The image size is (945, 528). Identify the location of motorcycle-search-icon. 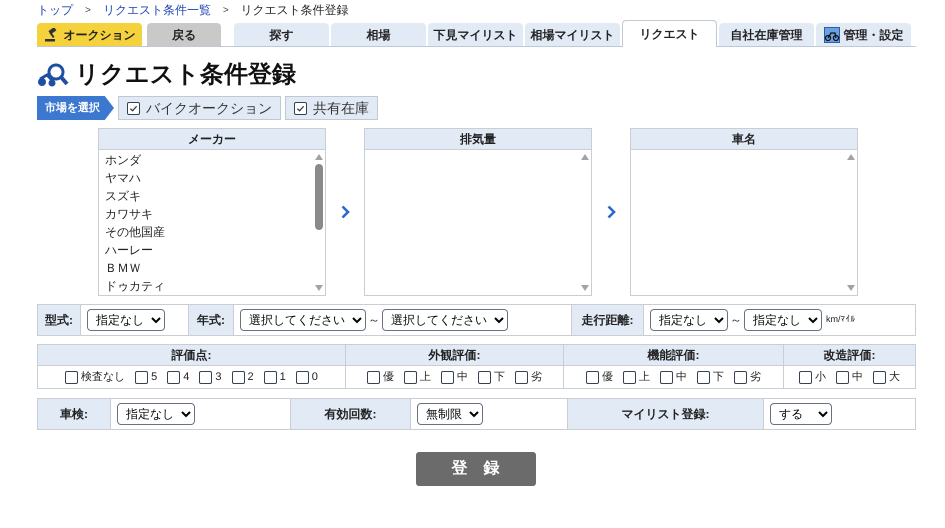
(53, 75).